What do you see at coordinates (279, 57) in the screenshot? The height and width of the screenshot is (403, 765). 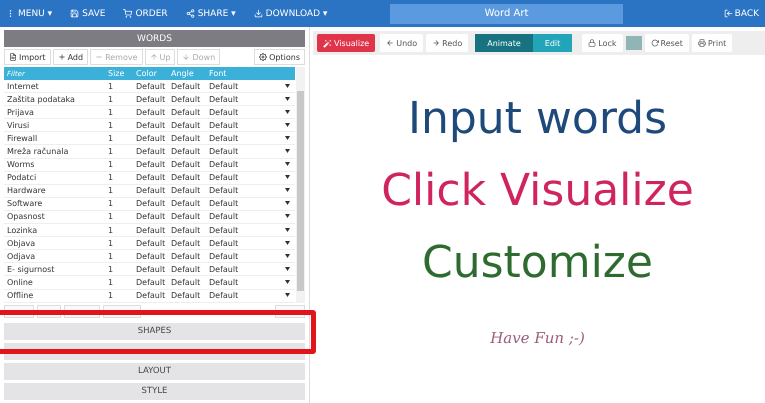 I see `options-button: Options` at bounding box center [279, 57].